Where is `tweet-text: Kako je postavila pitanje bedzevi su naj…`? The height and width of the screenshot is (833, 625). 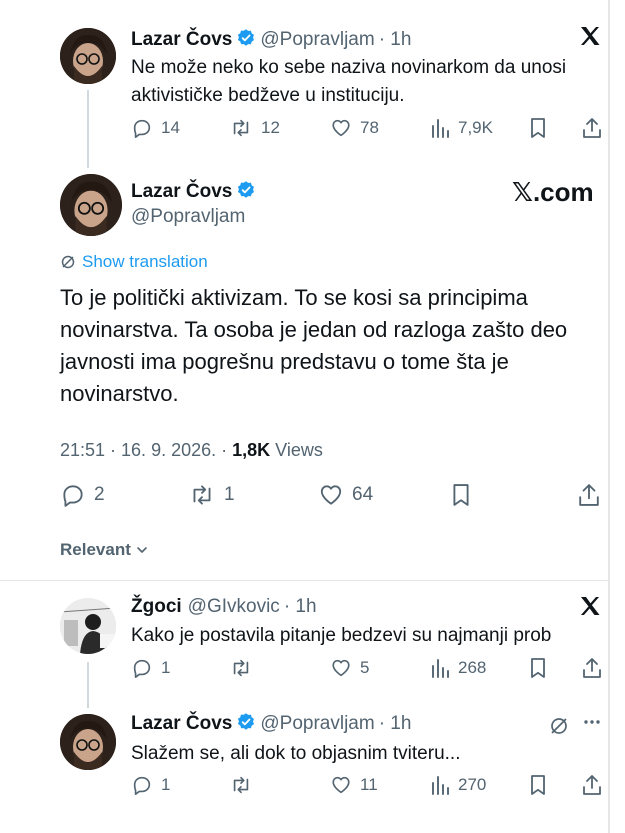 tweet-text: Kako je postavila pitanje bedzevi su naj… is located at coordinates (341, 635).